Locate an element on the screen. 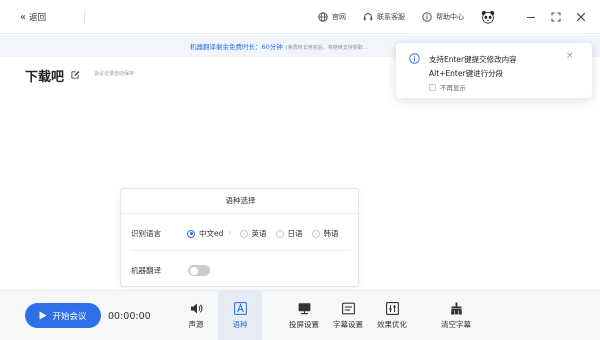 The image size is (600, 340). shortcut-tip-toast: 支持Enter键提交修改内容 Alt+Enter键进行分段 × 不再显示 is located at coordinates (494, 70).